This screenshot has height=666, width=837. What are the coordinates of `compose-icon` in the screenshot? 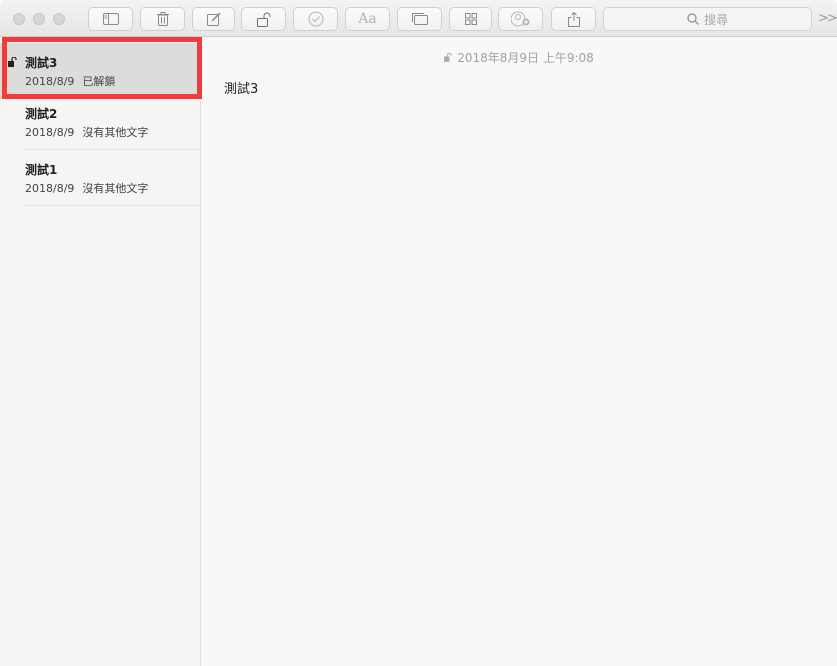 It's located at (213, 19).